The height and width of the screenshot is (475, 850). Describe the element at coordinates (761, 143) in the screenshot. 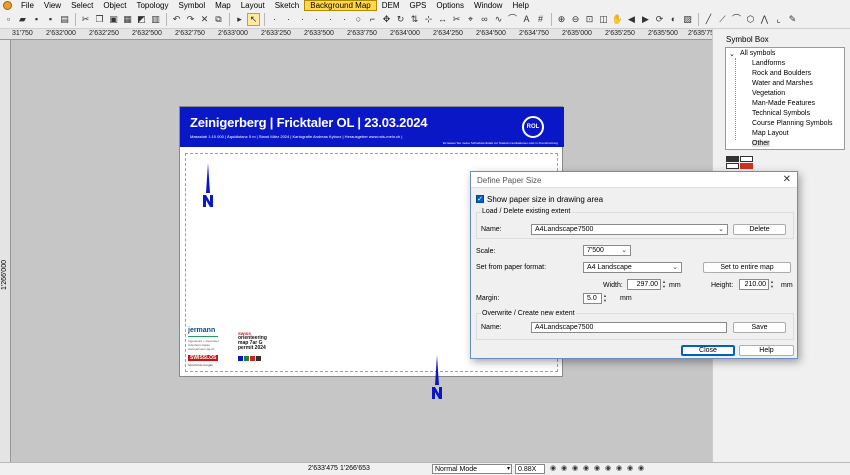

I see `tree-item-other: Other` at that location.